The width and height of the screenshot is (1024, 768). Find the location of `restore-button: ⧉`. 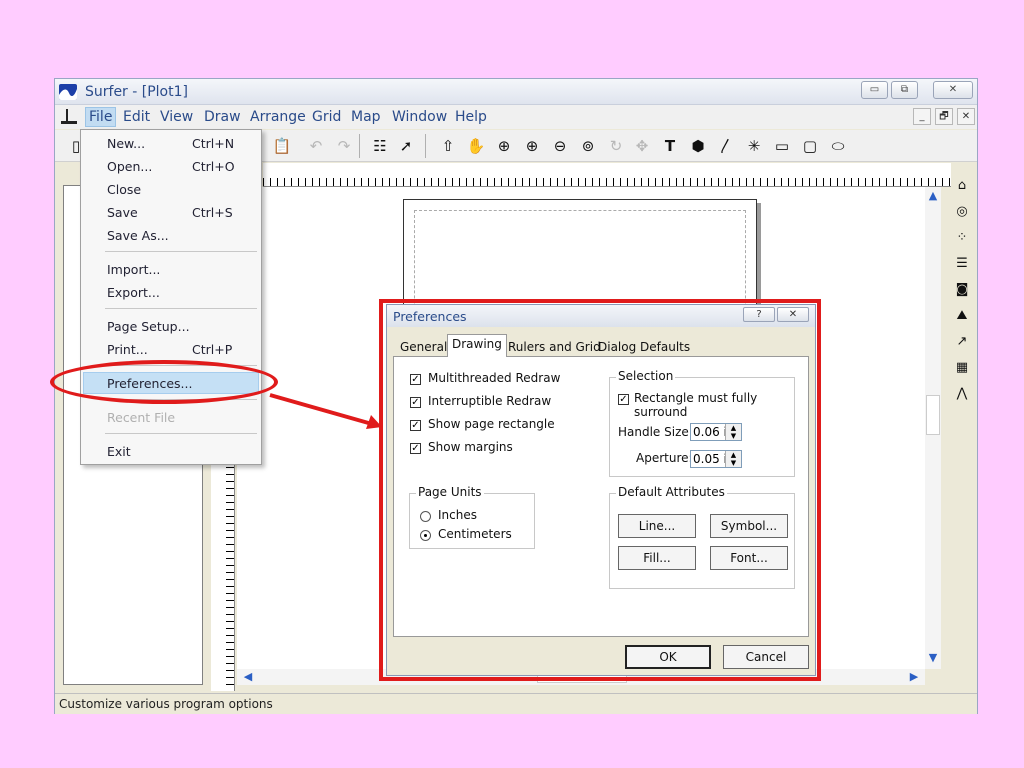

restore-button: ⧉ is located at coordinates (904, 90).